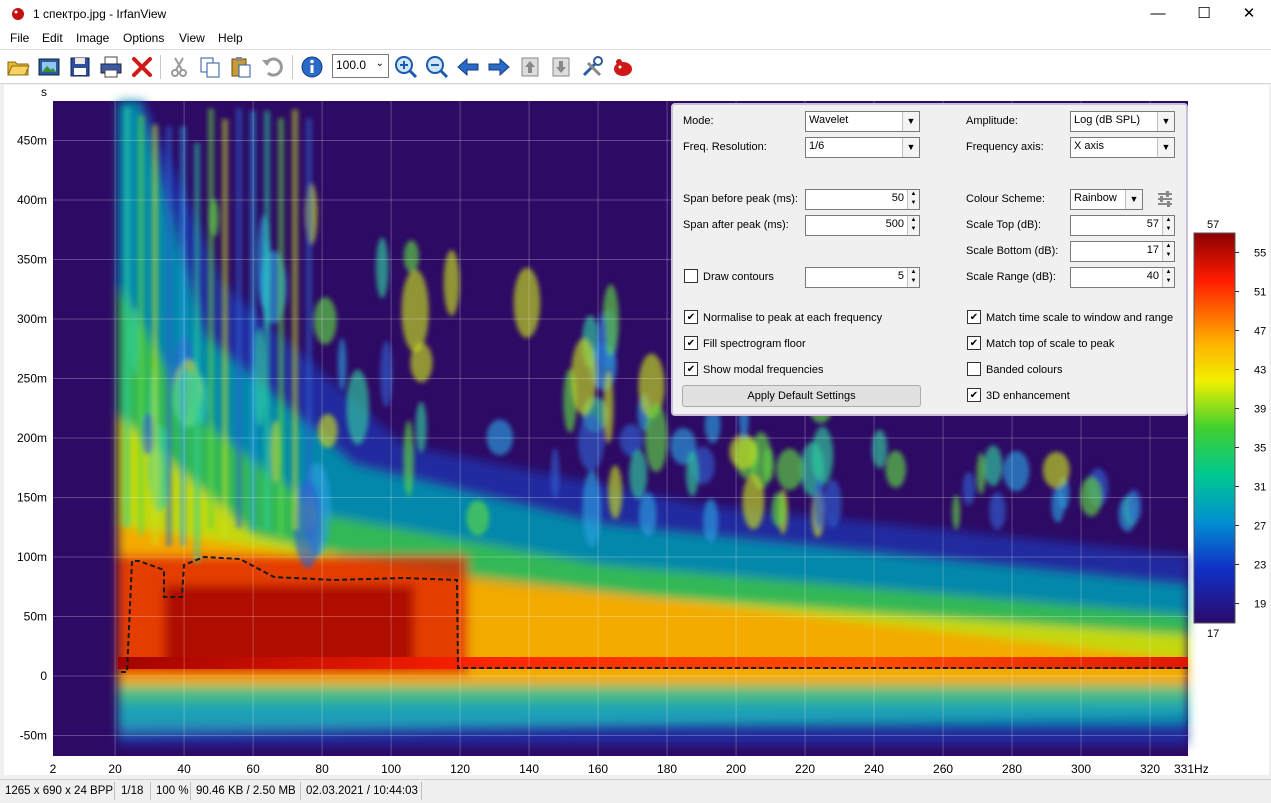 The width and height of the screenshot is (1271, 803). I want to click on match-top-label: Match top of scale to peak, so click(1050, 344).